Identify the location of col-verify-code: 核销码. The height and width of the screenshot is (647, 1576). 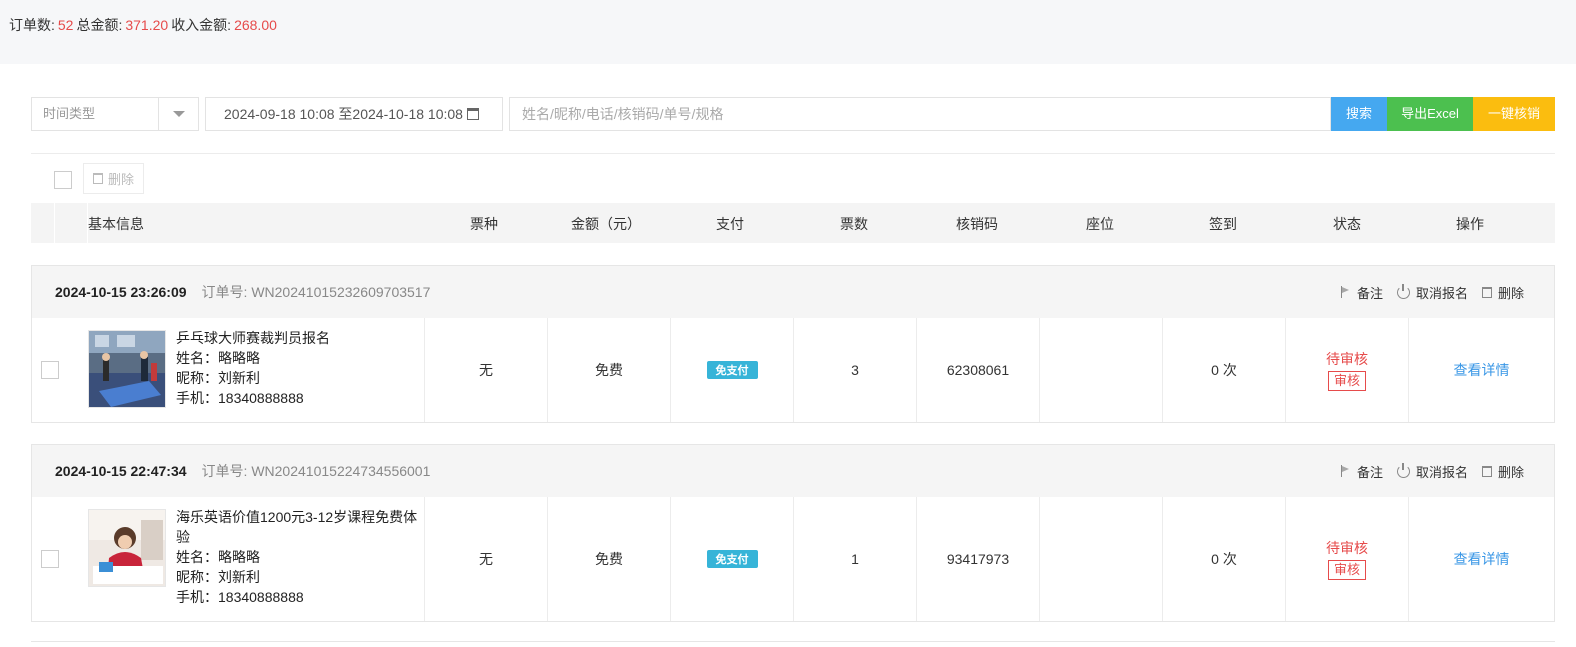
(977, 224).